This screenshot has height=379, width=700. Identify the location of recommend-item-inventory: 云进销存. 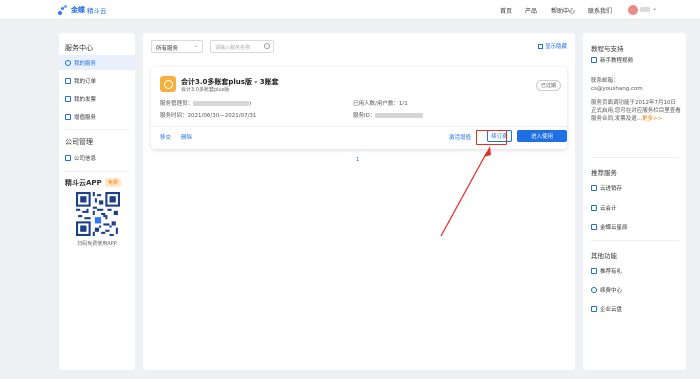
(606, 188).